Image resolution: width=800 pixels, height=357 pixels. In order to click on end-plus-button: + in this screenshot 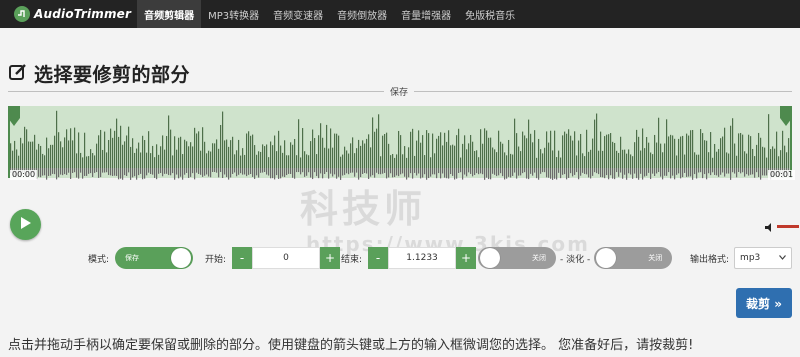, I will do `click(466, 258)`.